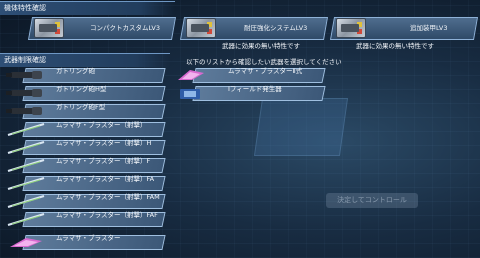 This screenshot has width=480, height=258. What do you see at coordinates (276, 28) in the screenshot?
I see `trait-name-2: 耐圧強化システムLV3` at bounding box center [276, 28].